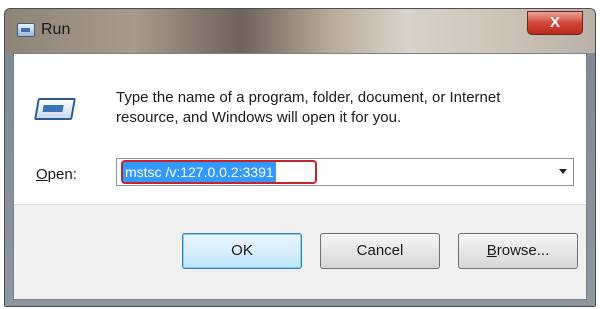  I want to click on window-title: Run, so click(56, 29).